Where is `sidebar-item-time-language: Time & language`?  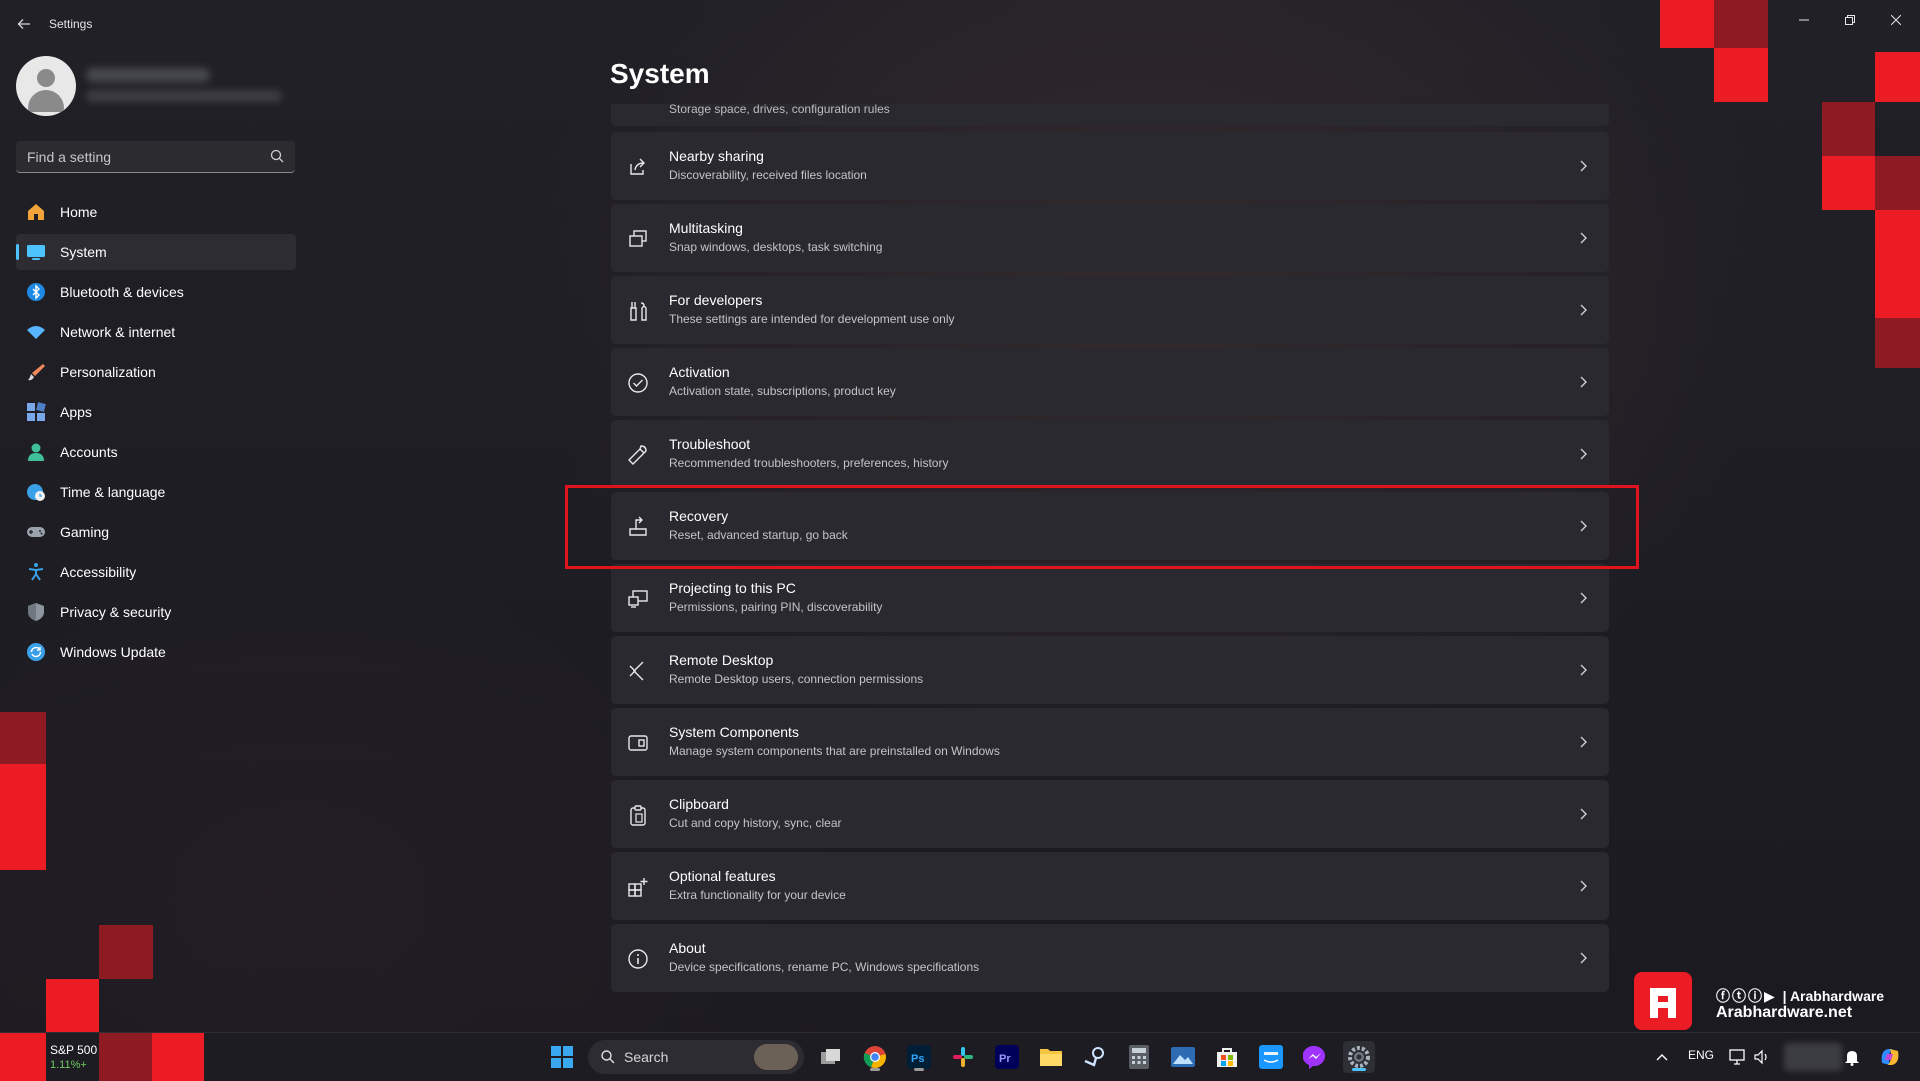
sidebar-item-time-language: Time & language is located at coordinates (156, 492).